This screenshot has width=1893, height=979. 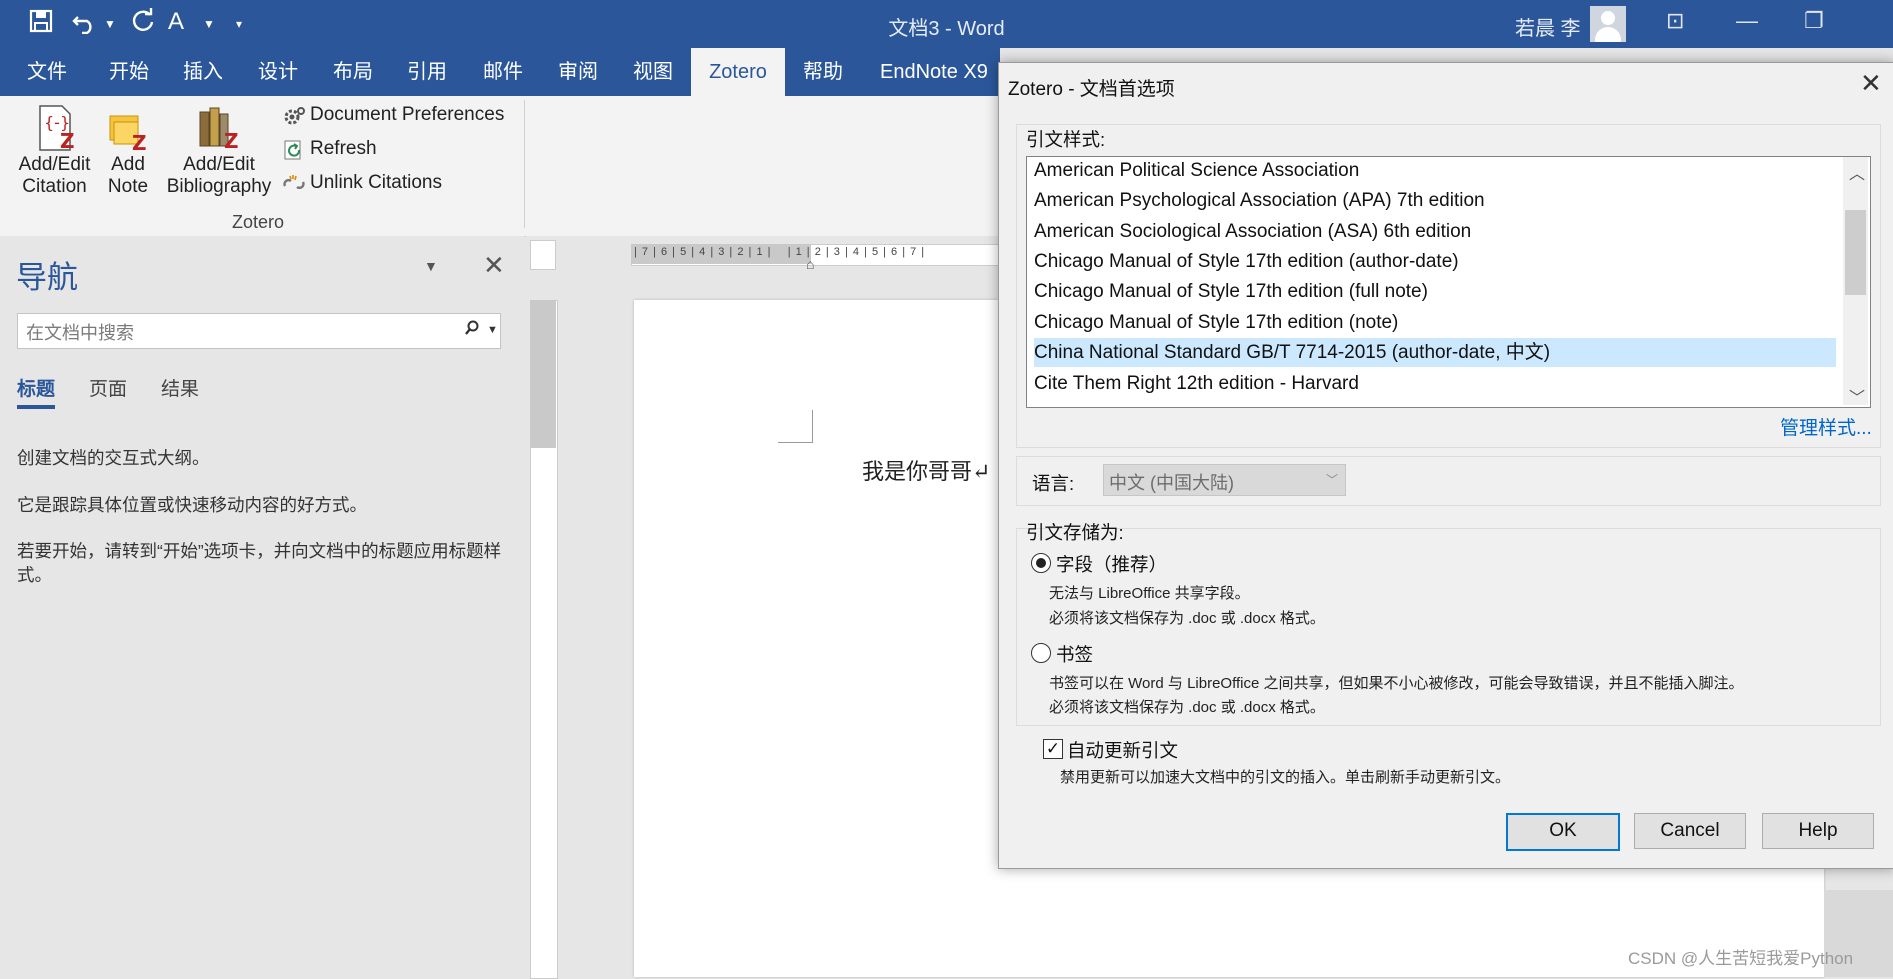 I want to click on dialog-title: Zotero - 文档首选项, so click(x=1091, y=89).